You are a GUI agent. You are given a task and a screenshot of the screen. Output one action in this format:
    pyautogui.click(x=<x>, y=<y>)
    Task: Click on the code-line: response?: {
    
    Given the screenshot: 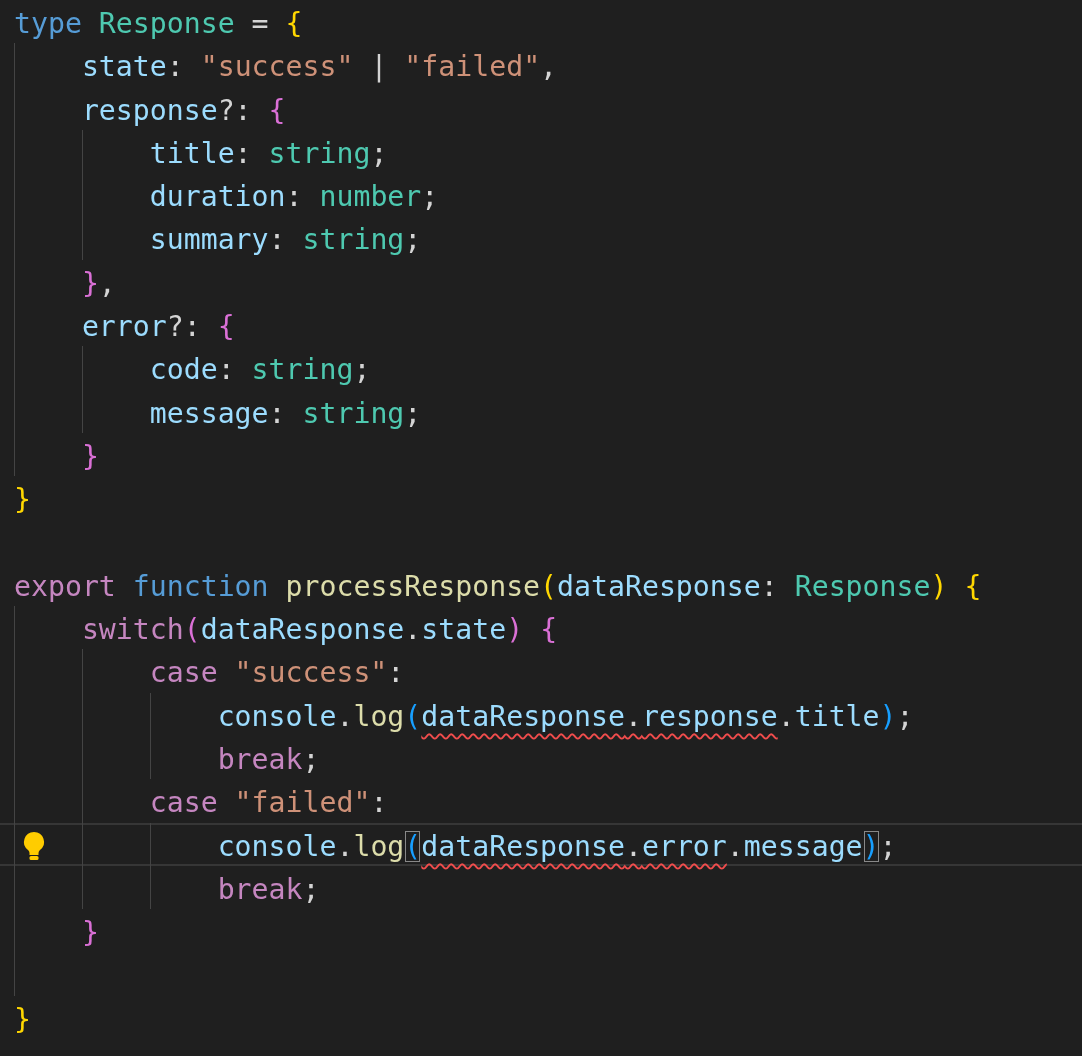 What is the action you would take?
    pyautogui.click(x=183, y=110)
    